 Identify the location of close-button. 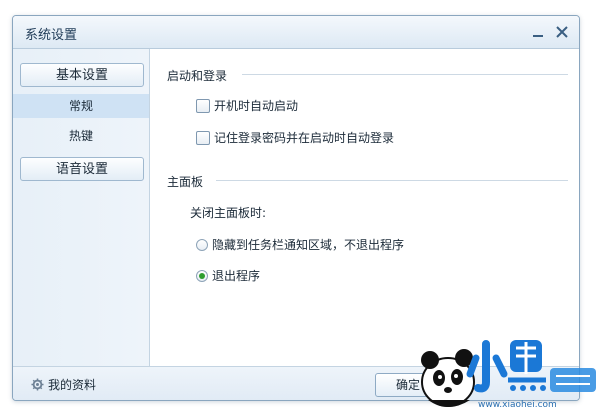
(562, 32).